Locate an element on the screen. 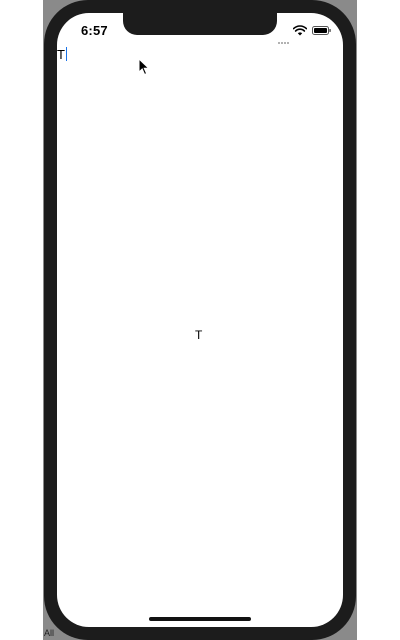 The image size is (400, 640). text-input-value: T is located at coordinates (61, 54).